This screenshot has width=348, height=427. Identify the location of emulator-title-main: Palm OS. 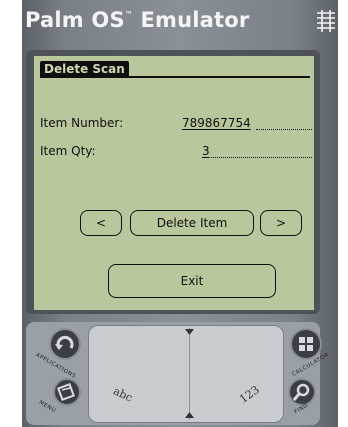
(75, 20).